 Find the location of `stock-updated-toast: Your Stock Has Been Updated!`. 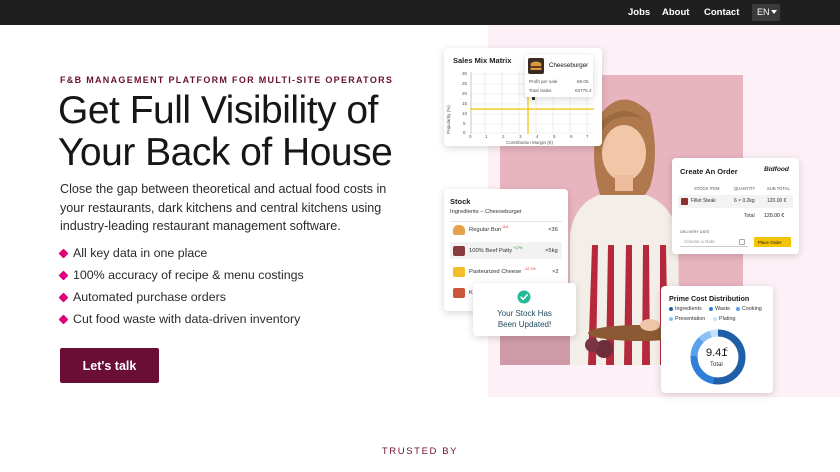

stock-updated-toast: Your Stock Has Been Updated! is located at coordinates (524, 309).